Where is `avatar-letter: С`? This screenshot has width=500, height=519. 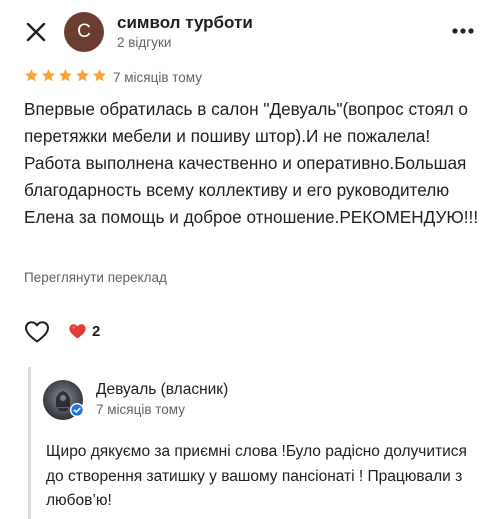
avatar-letter: С is located at coordinates (84, 31).